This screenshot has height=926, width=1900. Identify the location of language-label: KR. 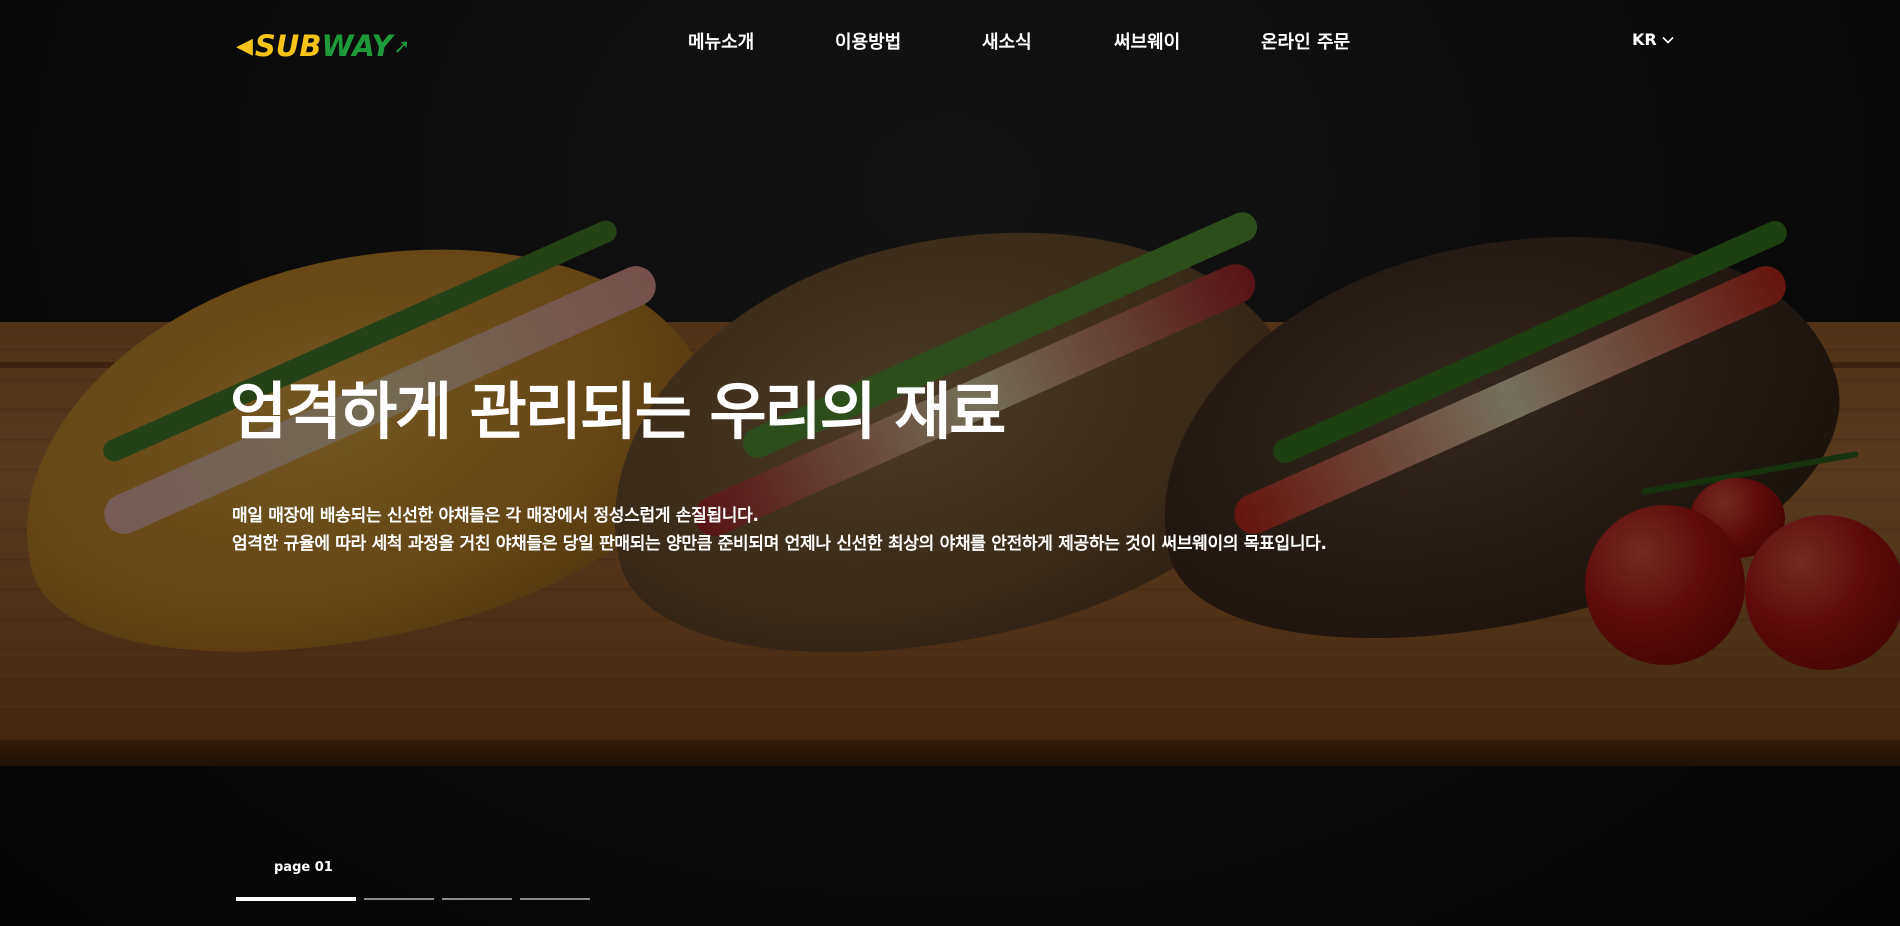
(1644, 39).